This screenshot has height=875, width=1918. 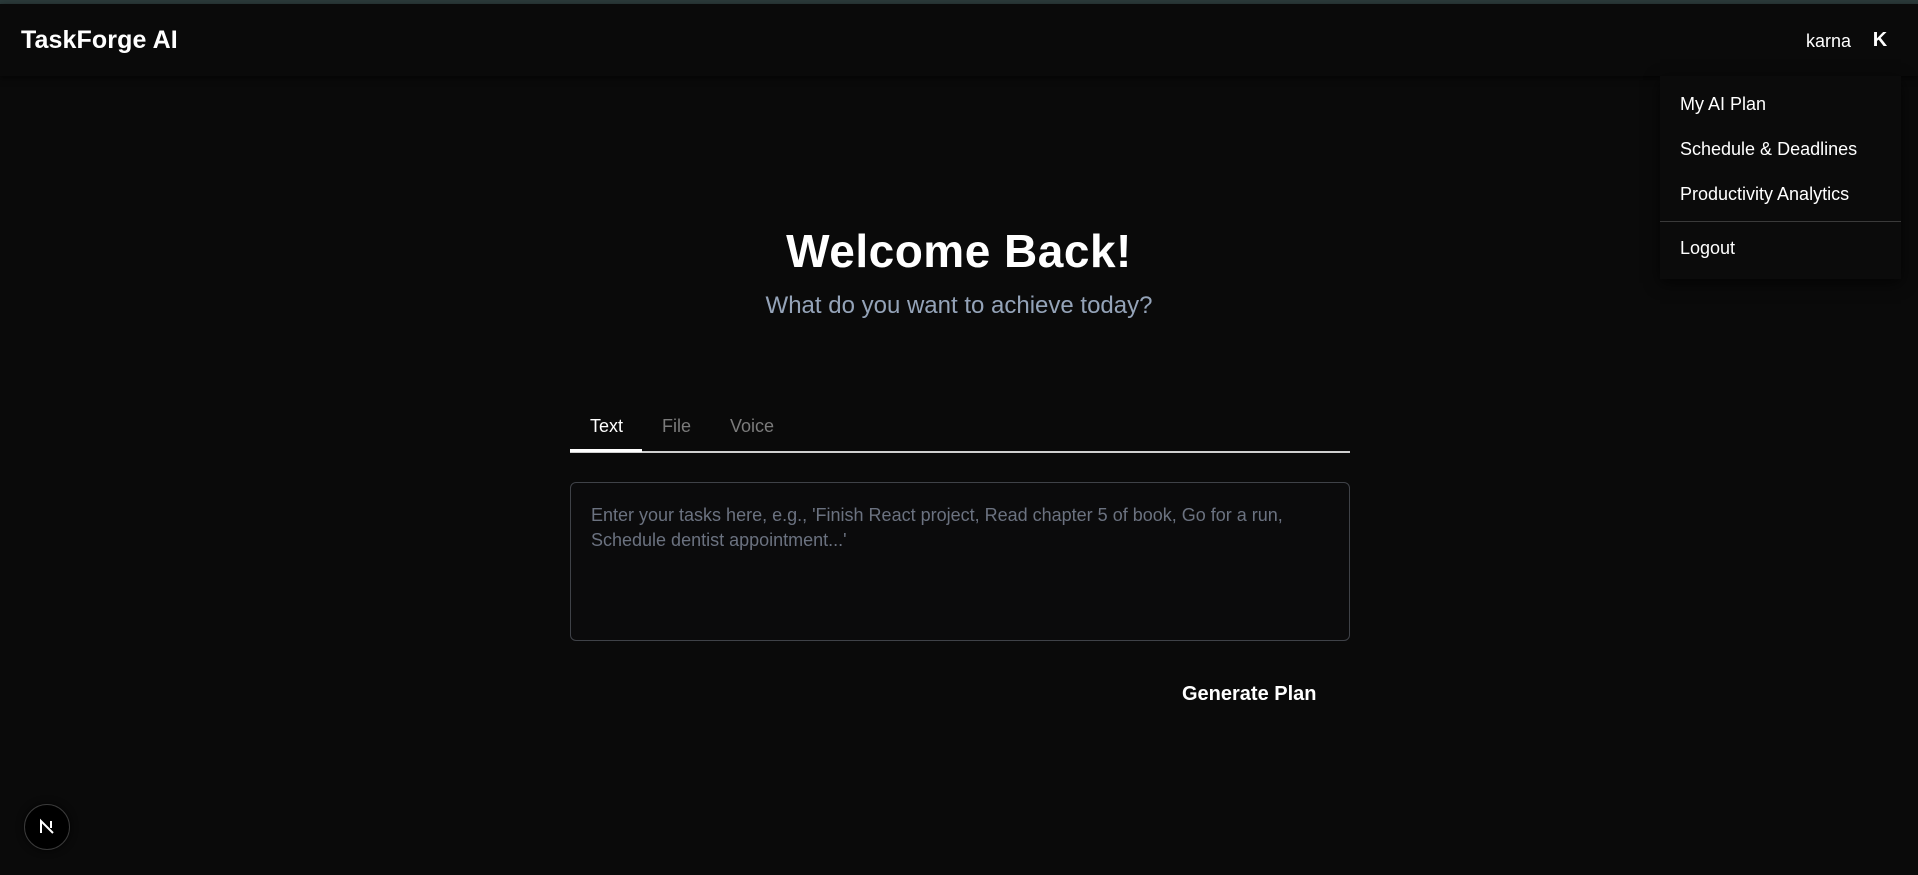 I want to click on menu-item-schedule-deadlines: Schedule & Deadlines, so click(x=1780, y=149).